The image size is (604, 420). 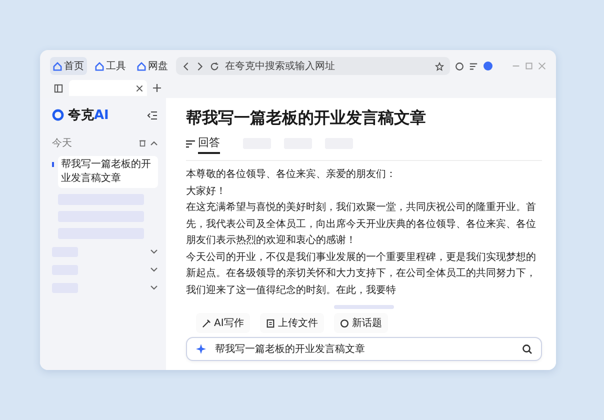 I want to click on address-bar: 在夸克中搜索或输入网址, so click(x=313, y=66).